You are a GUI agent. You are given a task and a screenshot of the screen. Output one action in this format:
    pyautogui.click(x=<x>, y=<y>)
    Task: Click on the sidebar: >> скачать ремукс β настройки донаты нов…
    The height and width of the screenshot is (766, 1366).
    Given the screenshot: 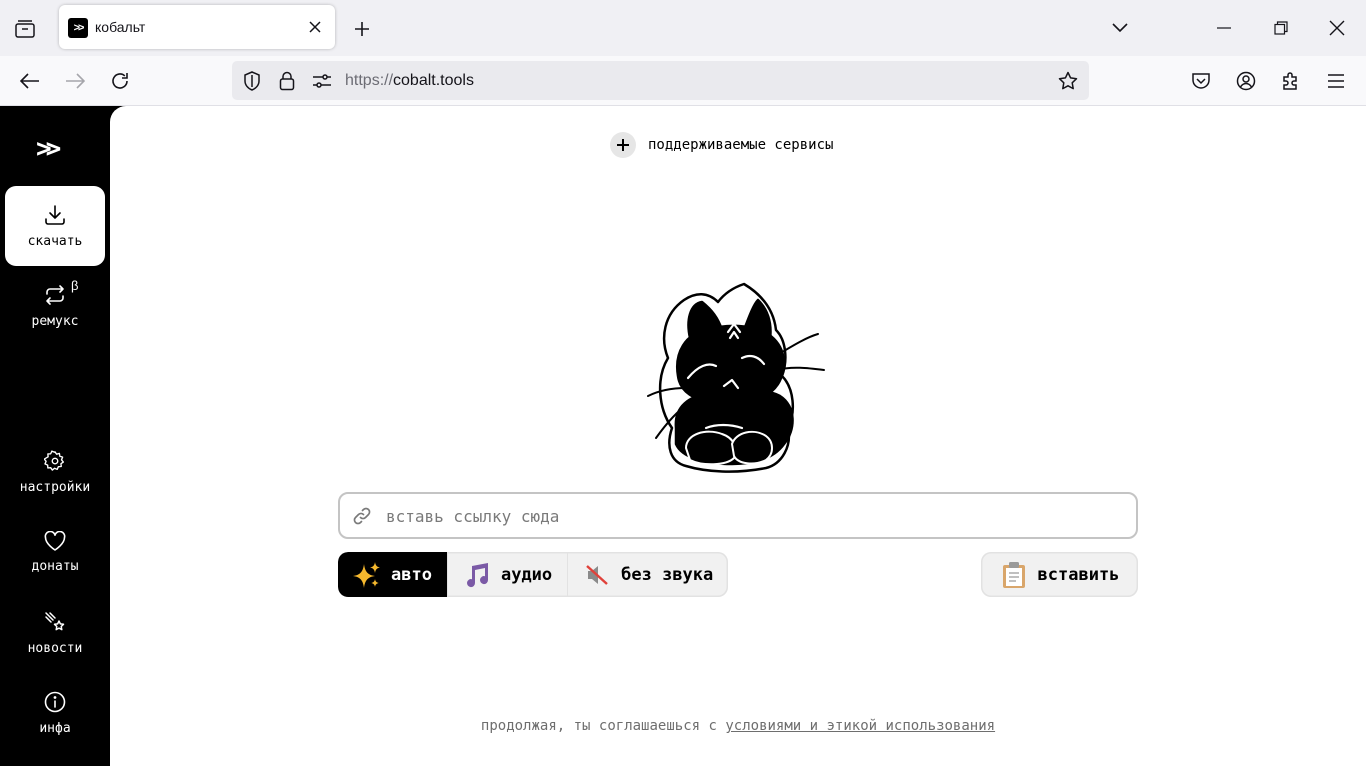 What is the action you would take?
    pyautogui.click(x=55, y=436)
    